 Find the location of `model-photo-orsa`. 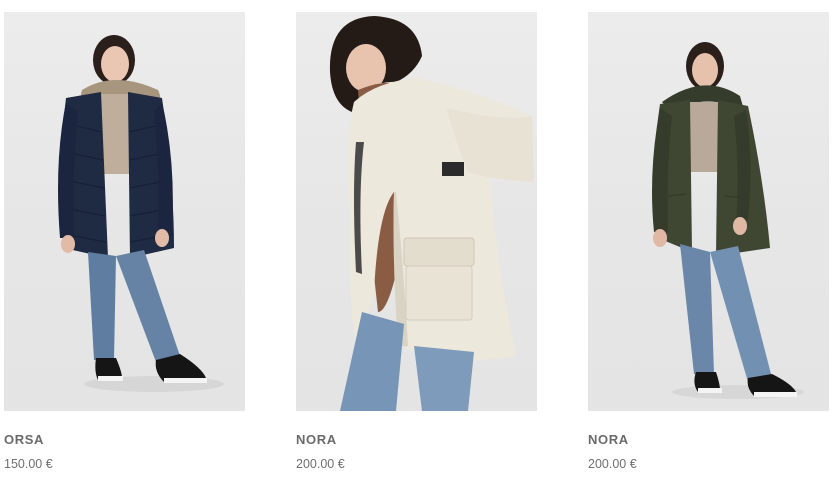

model-photo-orsa is located at coordinates (141, 213).